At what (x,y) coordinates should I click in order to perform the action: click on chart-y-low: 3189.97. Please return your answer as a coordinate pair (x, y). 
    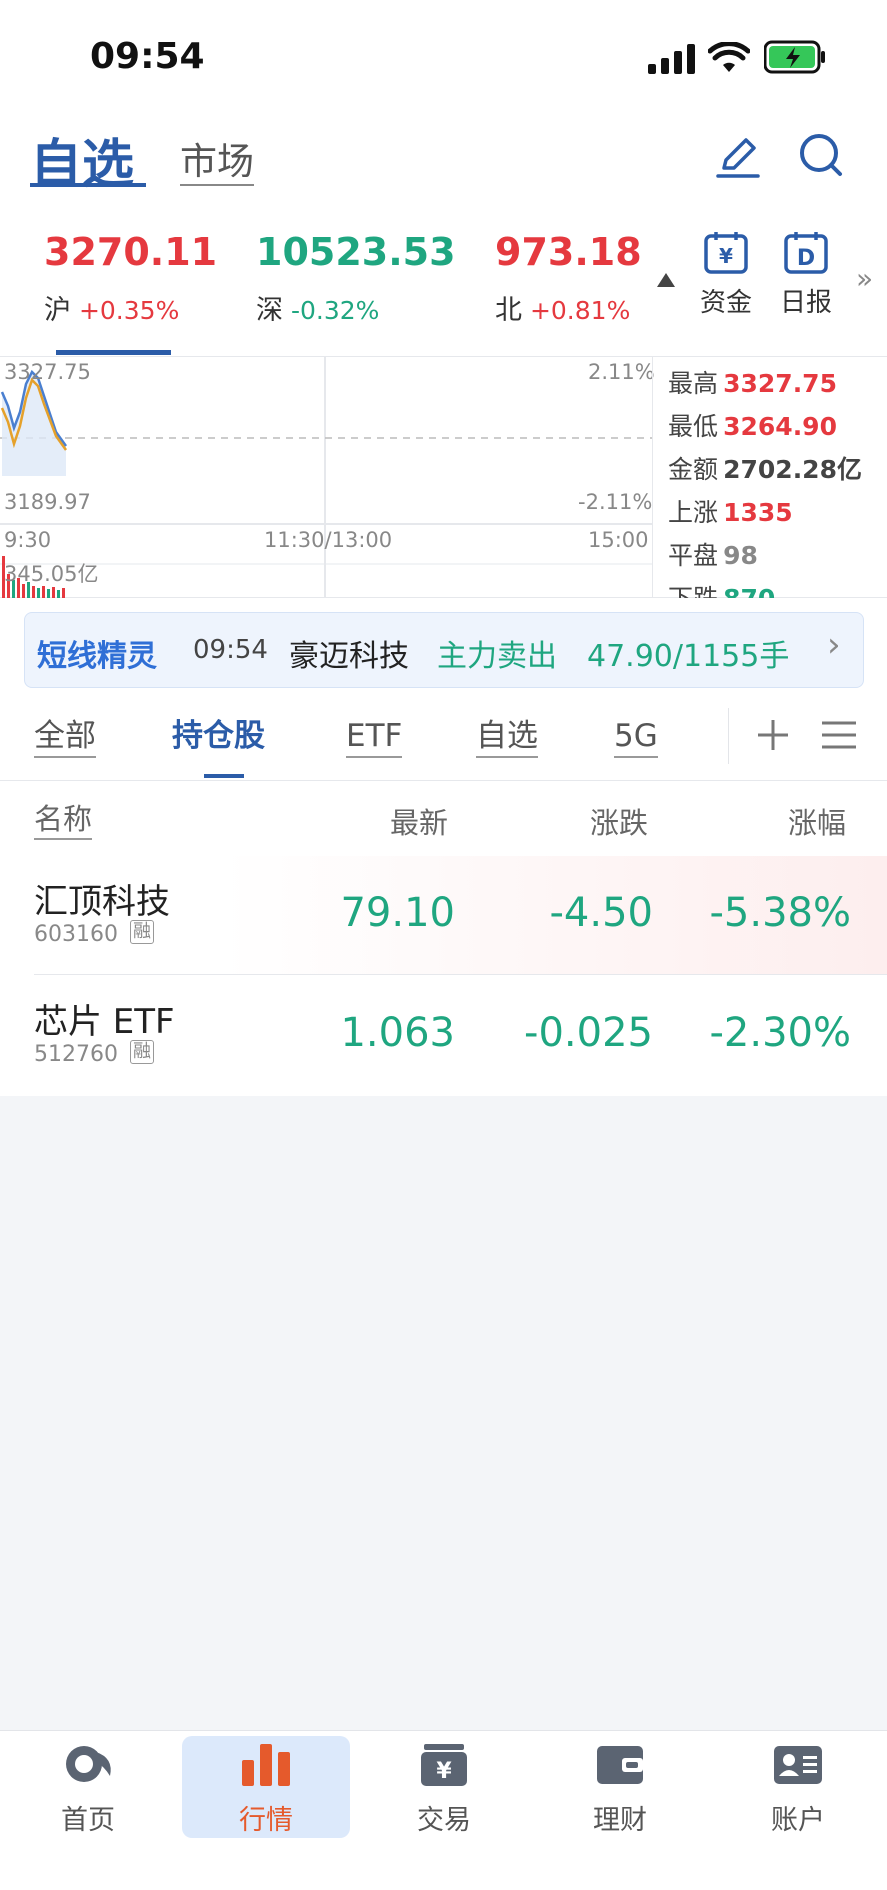
    Looking at the image, I should click on (47, 502).